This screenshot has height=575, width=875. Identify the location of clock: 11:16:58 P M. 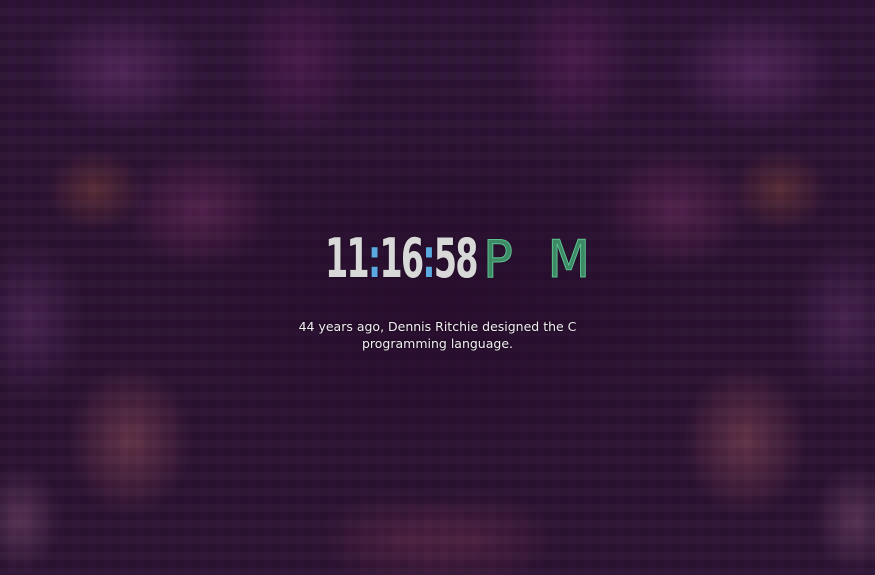
(437, 260).